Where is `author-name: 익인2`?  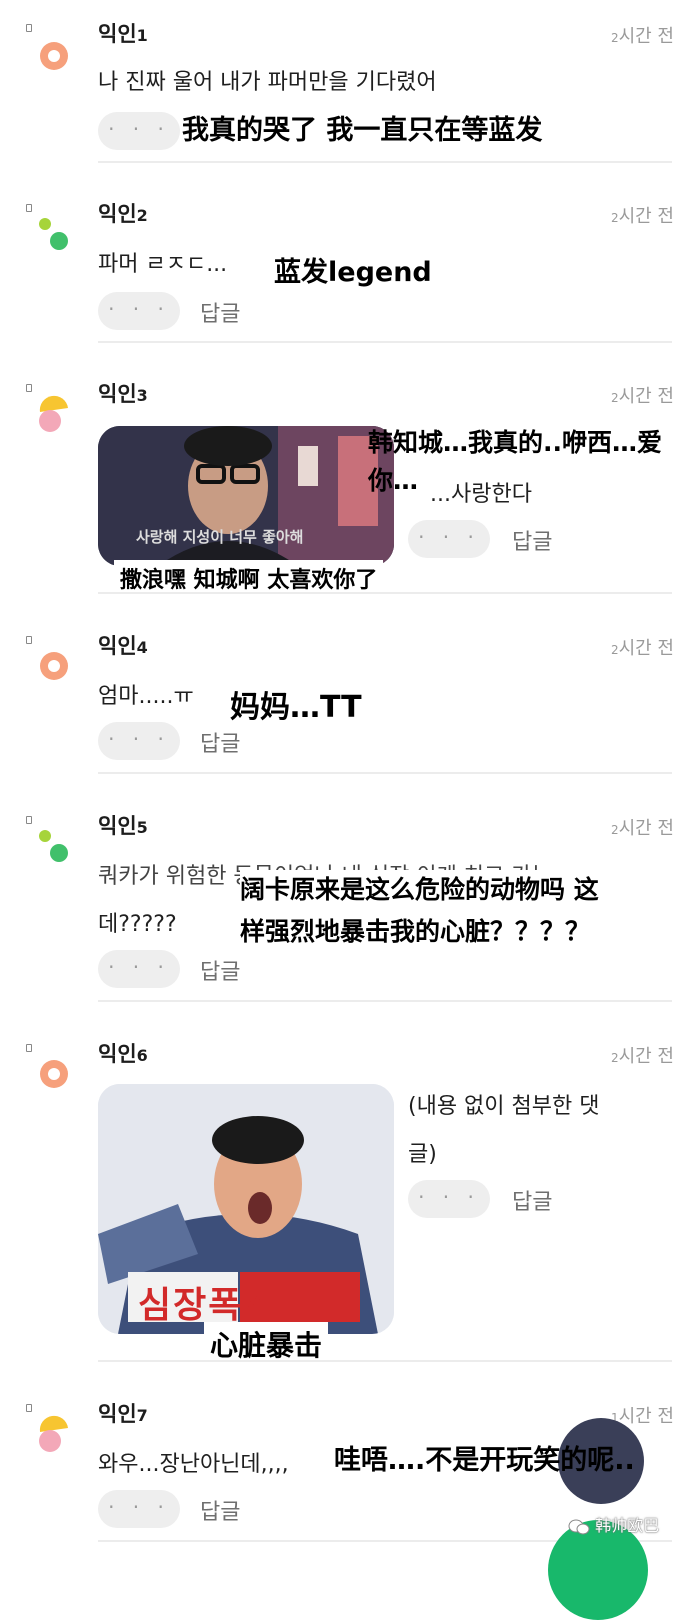 author-name: 익인2 is located at coordinates (123, 213).